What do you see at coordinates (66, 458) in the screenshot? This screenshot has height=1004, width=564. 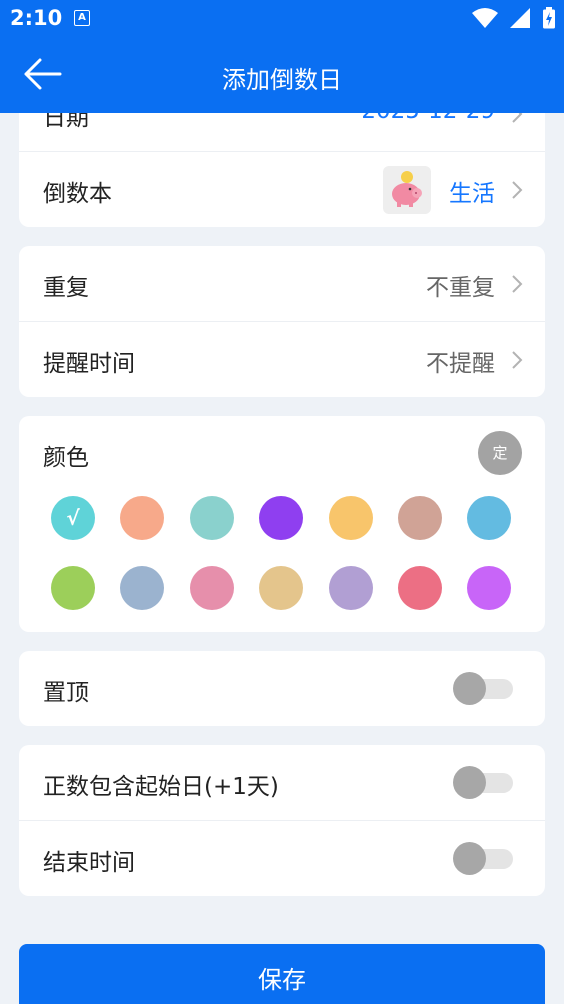 I see `color-label: 颜色` at bounding box center [66, 458].